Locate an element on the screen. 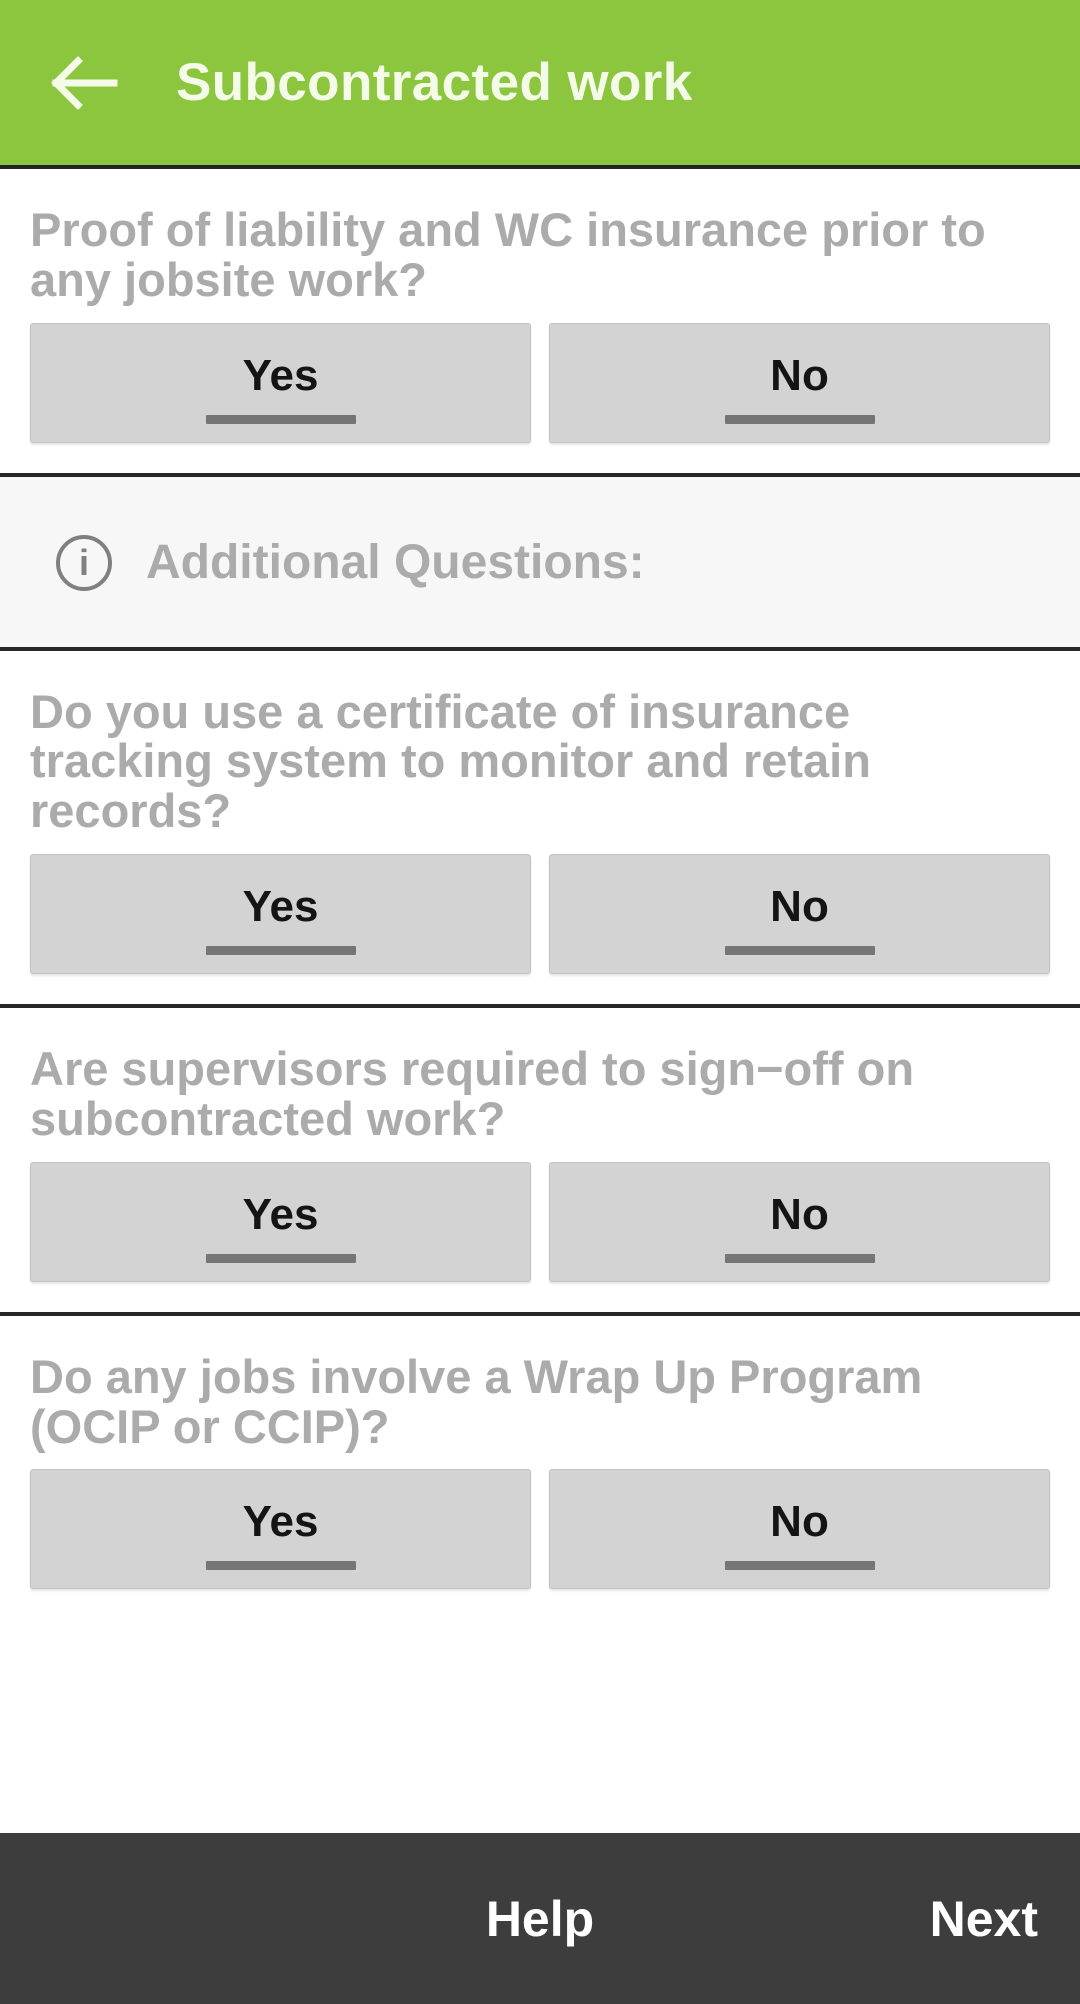 Image resolution: width=1080 pixels, height=2004 pixels. section-banner-title: Additional Questions: is located at coordinates (395, 563).